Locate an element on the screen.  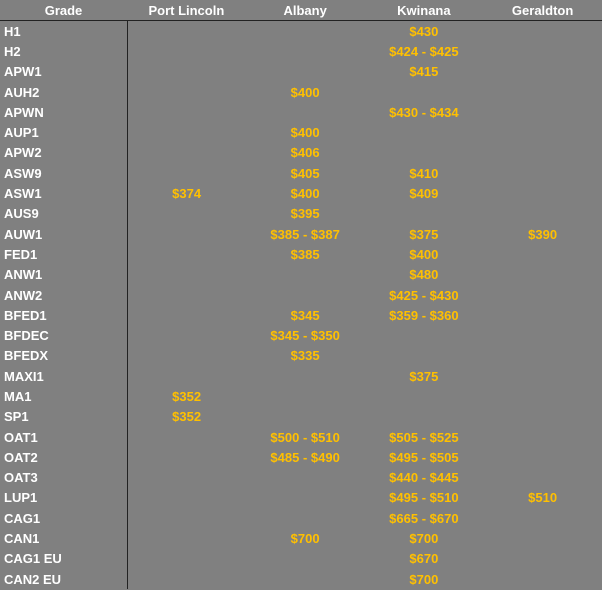
table-row: SP1 $352 is located at coordinates (301, 416).